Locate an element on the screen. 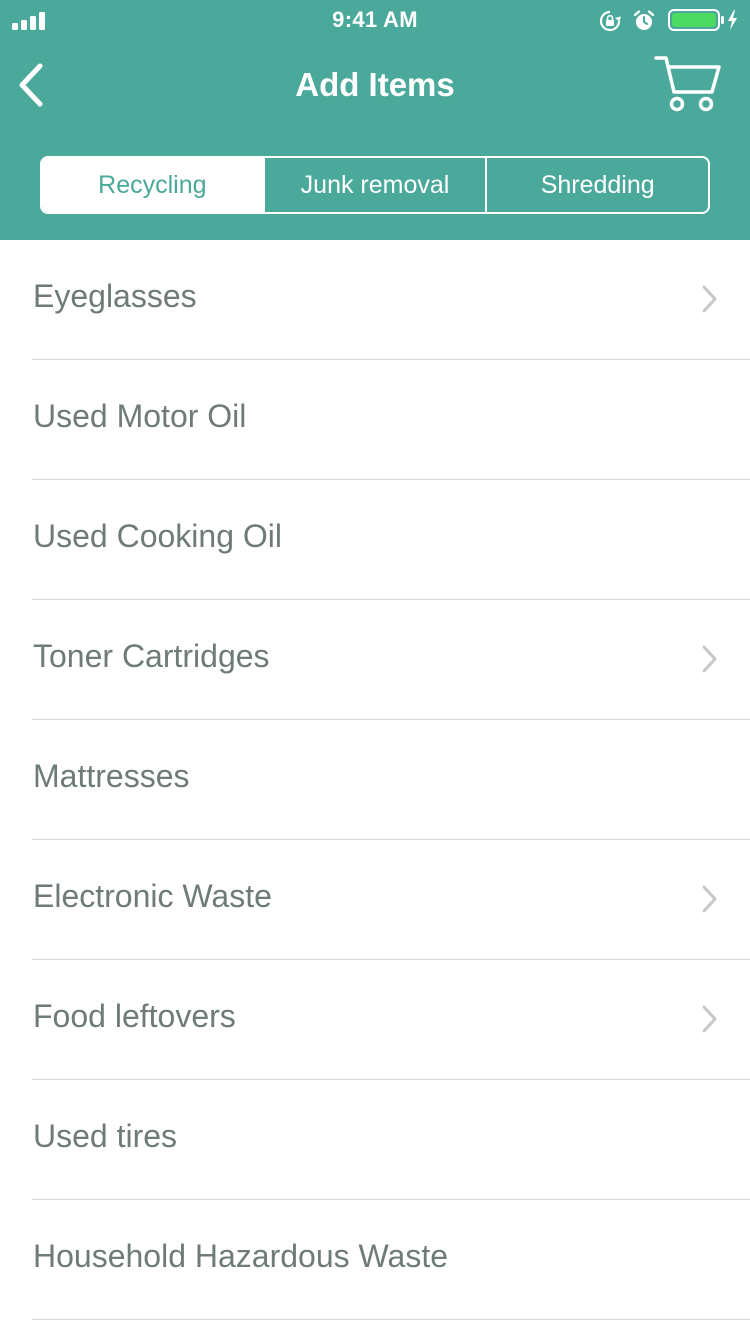 The width and height of the screenshot is (750, 1334). list-item-label: Used Motor Oil is located at coordinates (140, 416).